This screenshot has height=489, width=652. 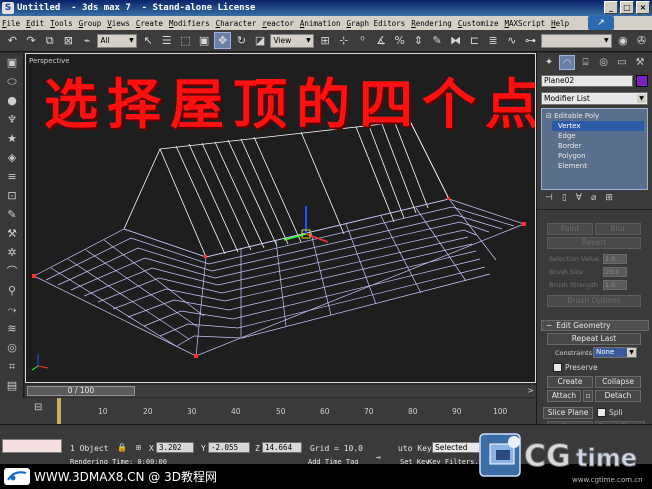 I want to click on track-bar: ⊟ 10 20 30 40 50 60 70 80 90 100, so click(x=268, y=411).